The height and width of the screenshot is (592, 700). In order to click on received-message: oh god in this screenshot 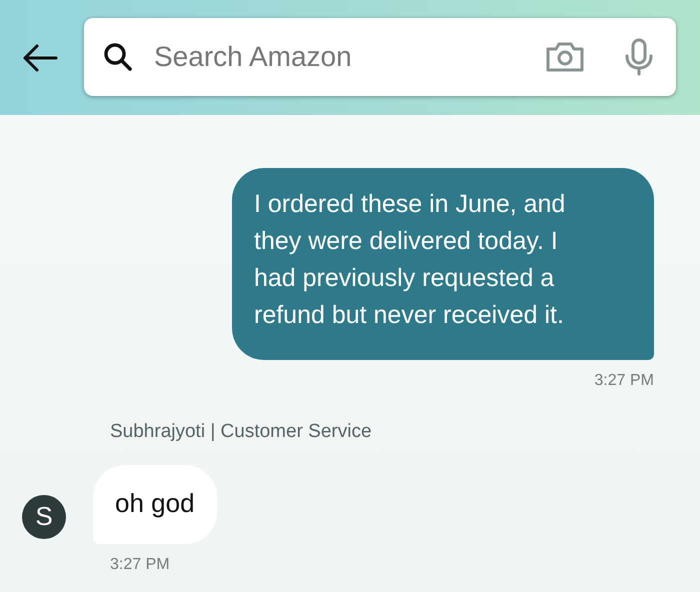, I will do `click(155, 504)`.